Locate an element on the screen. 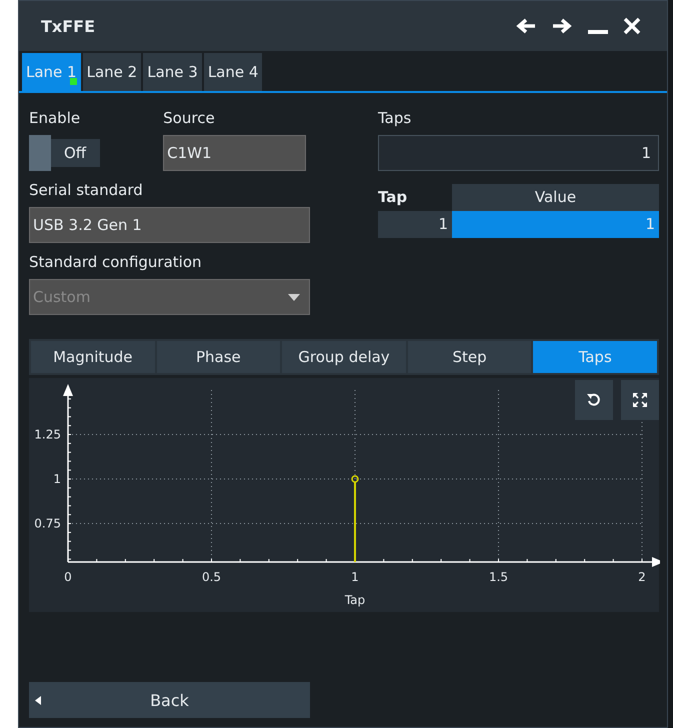 This screenshot has height=728, width=673. view-tab: Phase is located at coordinates (218, 357).